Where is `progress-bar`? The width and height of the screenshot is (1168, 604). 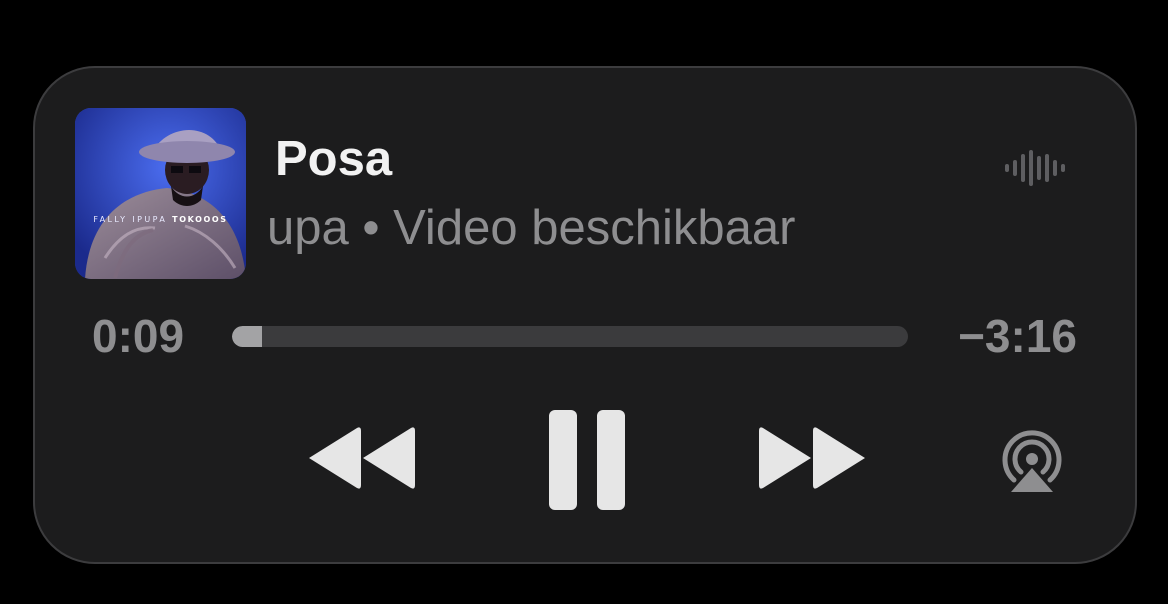 progress-bar is located at coordinates (570, 336).